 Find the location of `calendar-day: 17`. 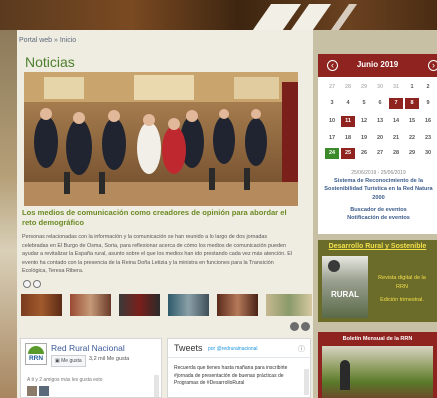

calendar-day: 17 is located at coordinates (332, 138).